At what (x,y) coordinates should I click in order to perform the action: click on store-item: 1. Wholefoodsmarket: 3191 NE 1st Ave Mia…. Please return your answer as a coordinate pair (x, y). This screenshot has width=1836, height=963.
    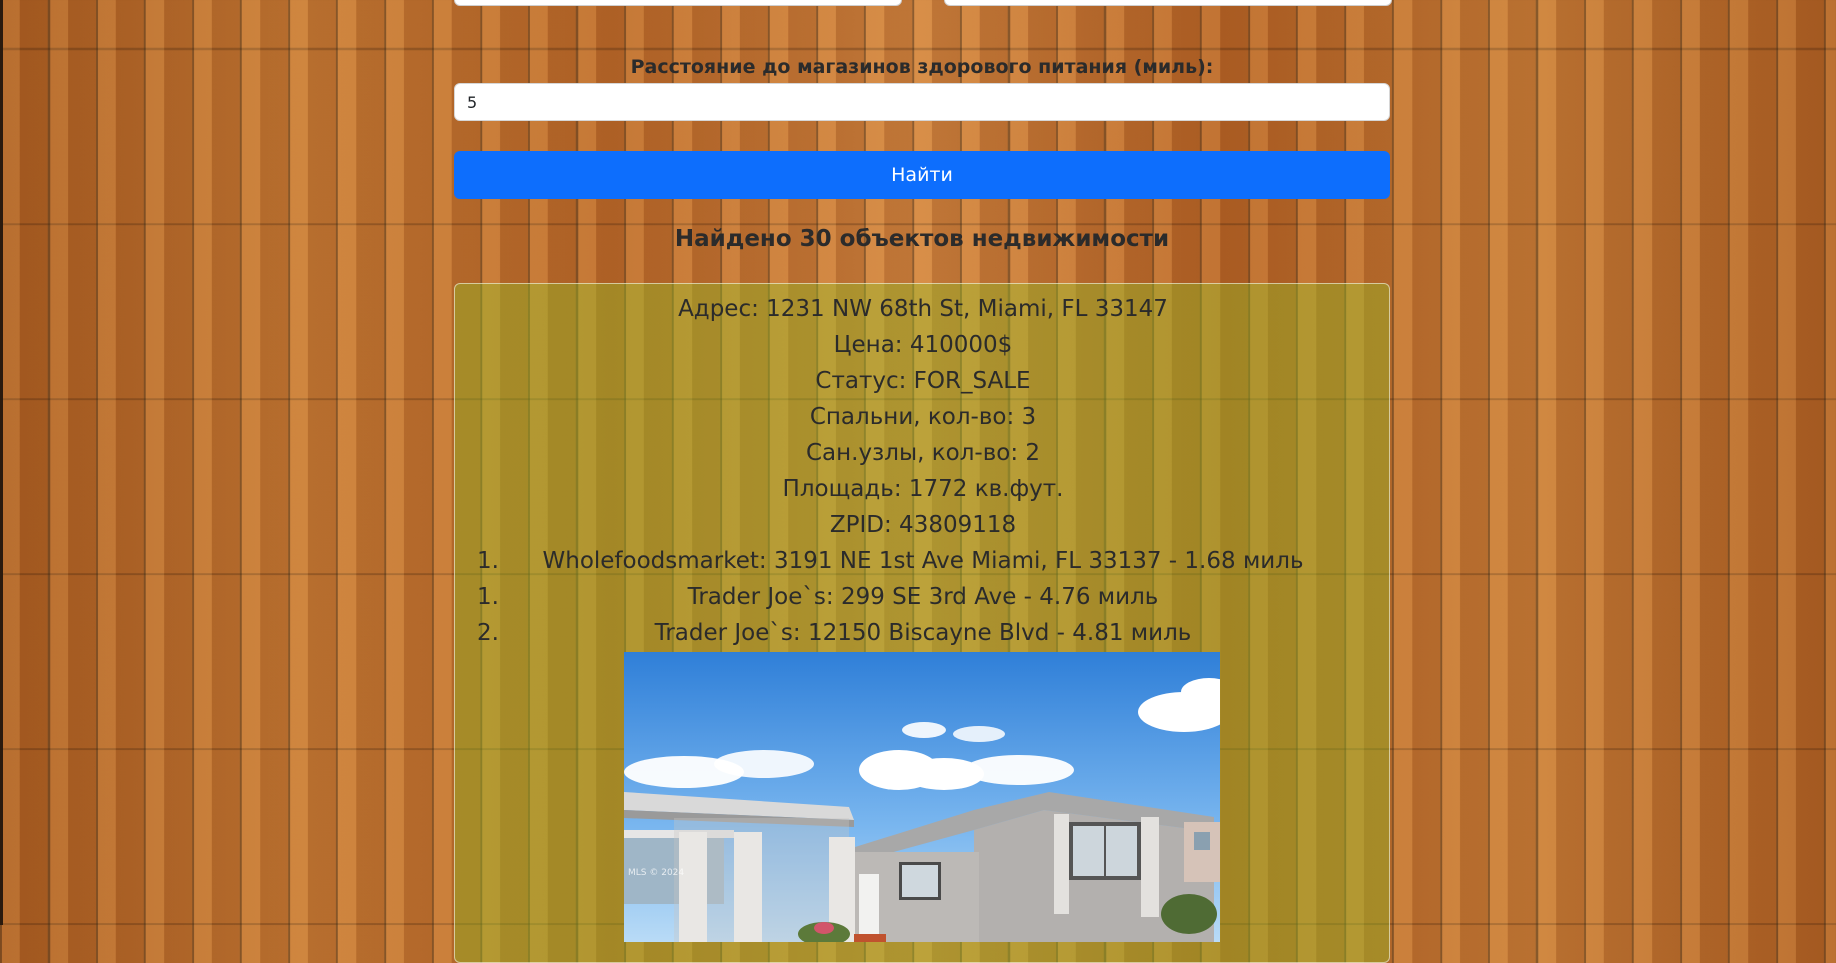
    Looking at the image, I should click on (923, 561).